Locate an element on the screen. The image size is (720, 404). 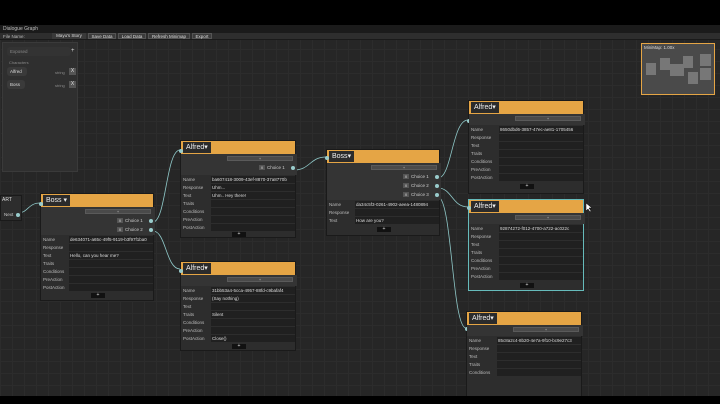
field-value: 31bb53a4-5cca-4957-88fd-c9bafaf4 is located at coordinates (253, 290).